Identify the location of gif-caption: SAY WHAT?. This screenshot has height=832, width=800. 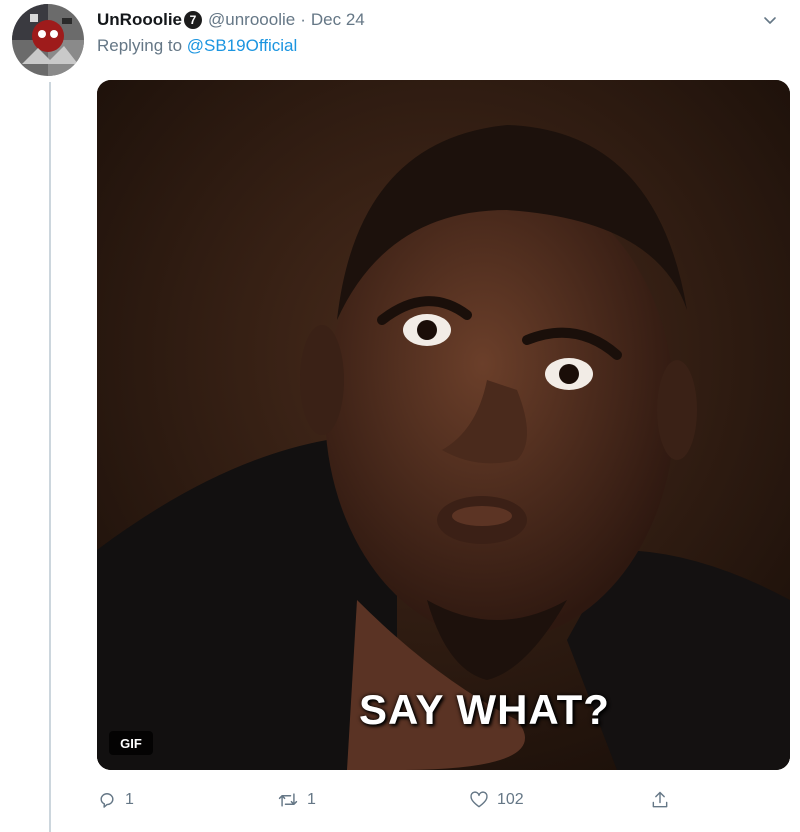
(484, 709).